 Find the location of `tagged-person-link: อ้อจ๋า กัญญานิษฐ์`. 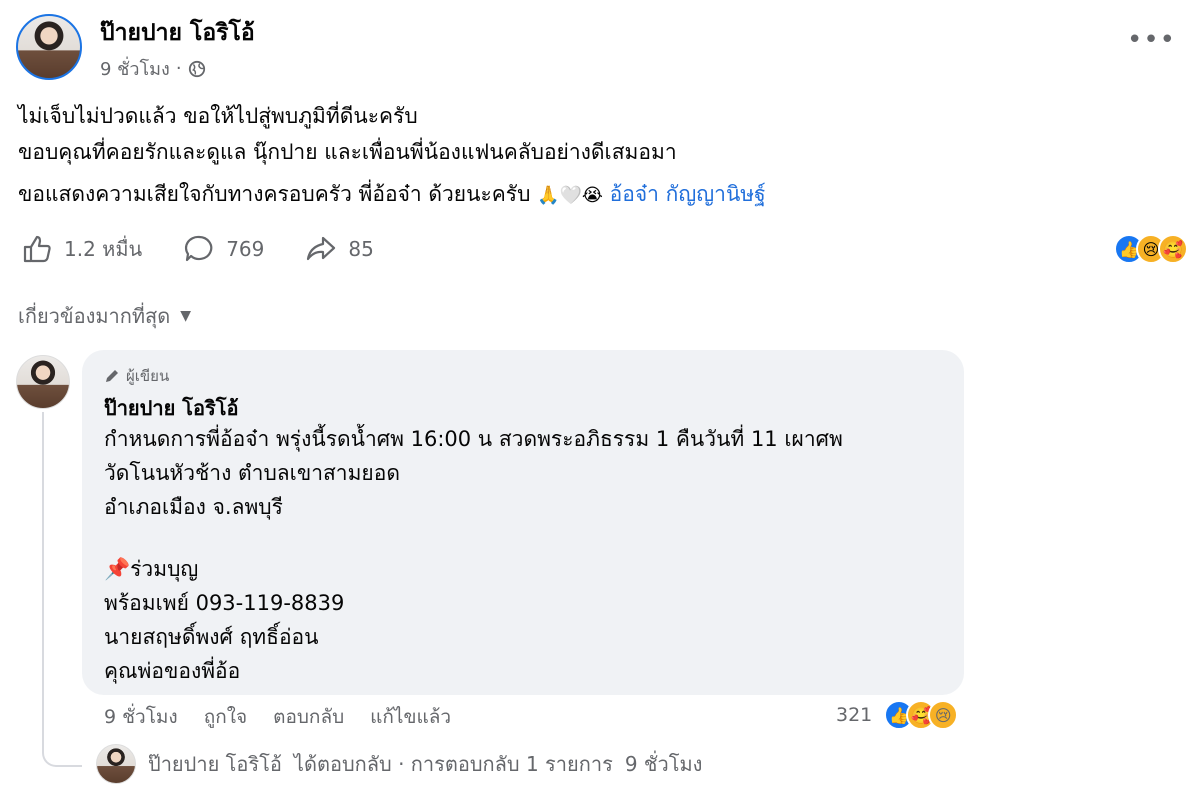

tagged-person-link: อ้อจ๋า กัญญานิษฐ์ is located at coordinates (688, 194).